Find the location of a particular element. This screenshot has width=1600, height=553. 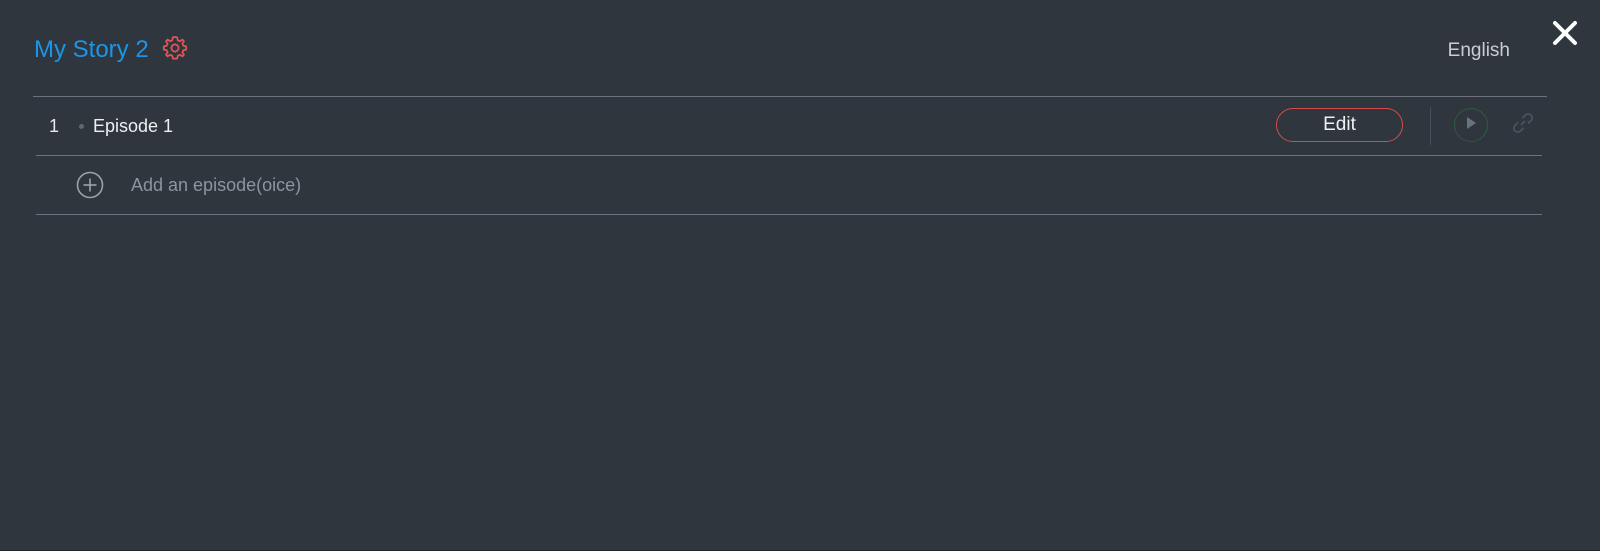

play-episode-button is located at coordinates (1471, 125).